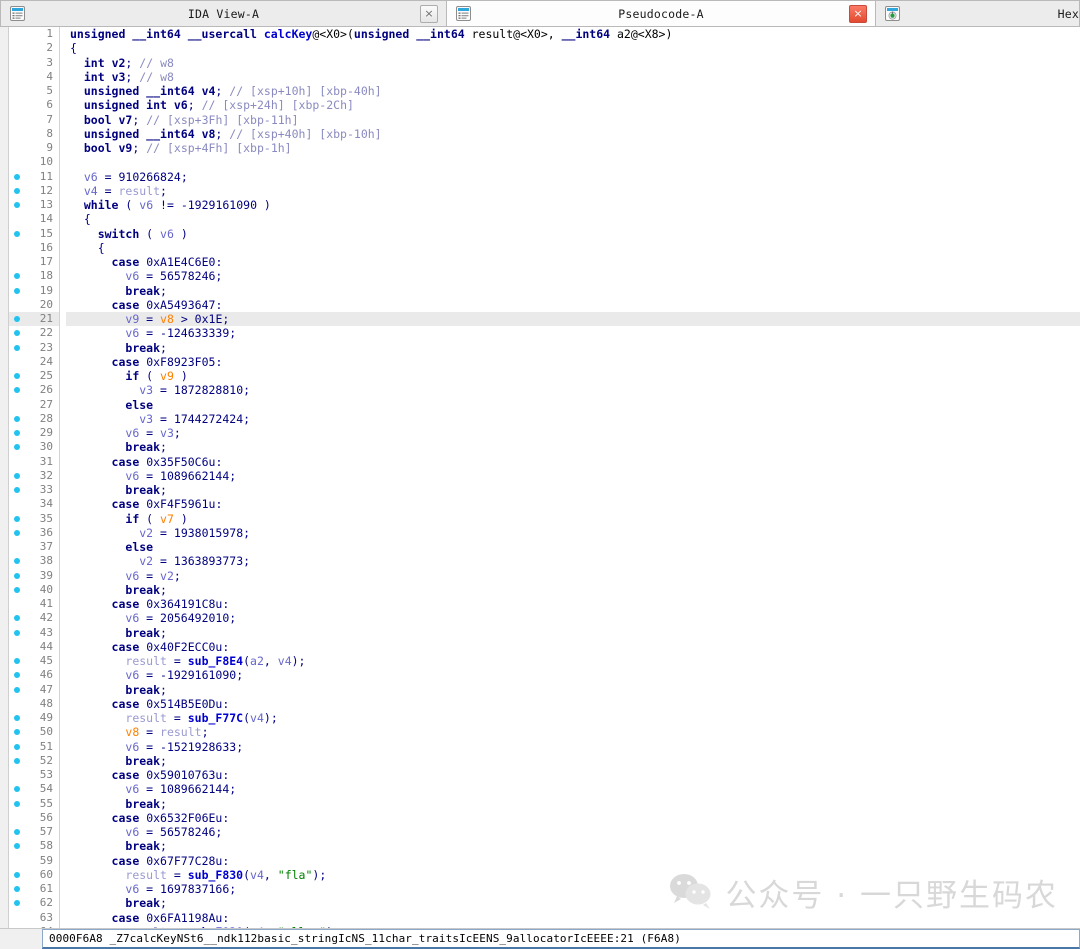  What do you see at coordinates (544, 518) in the screenshot?
I see `code-line: 35 if ( v7 )` at bounding box center [544, 518].